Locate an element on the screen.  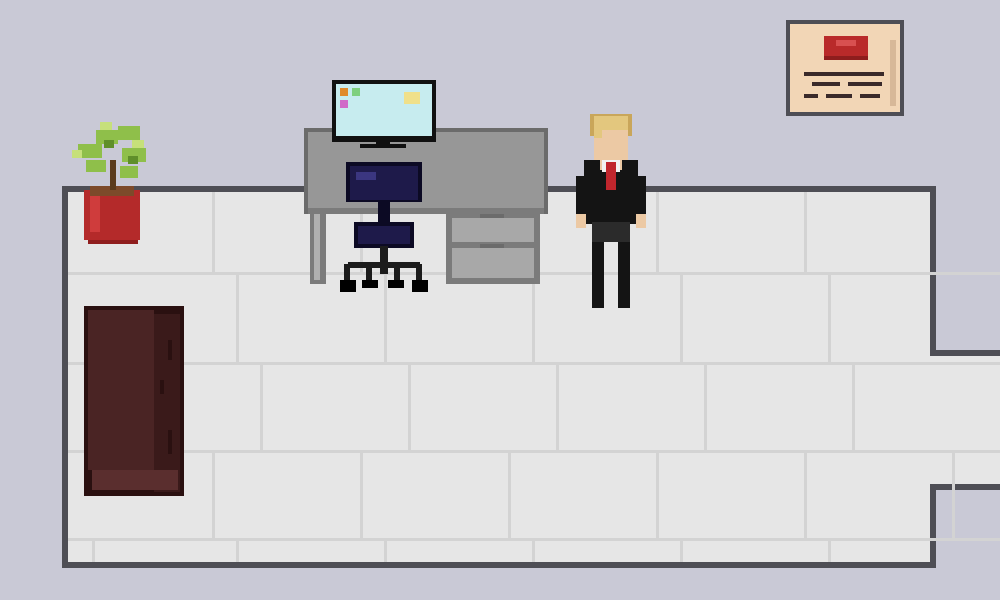
computer-monitor is located at coordinates (384, 114).